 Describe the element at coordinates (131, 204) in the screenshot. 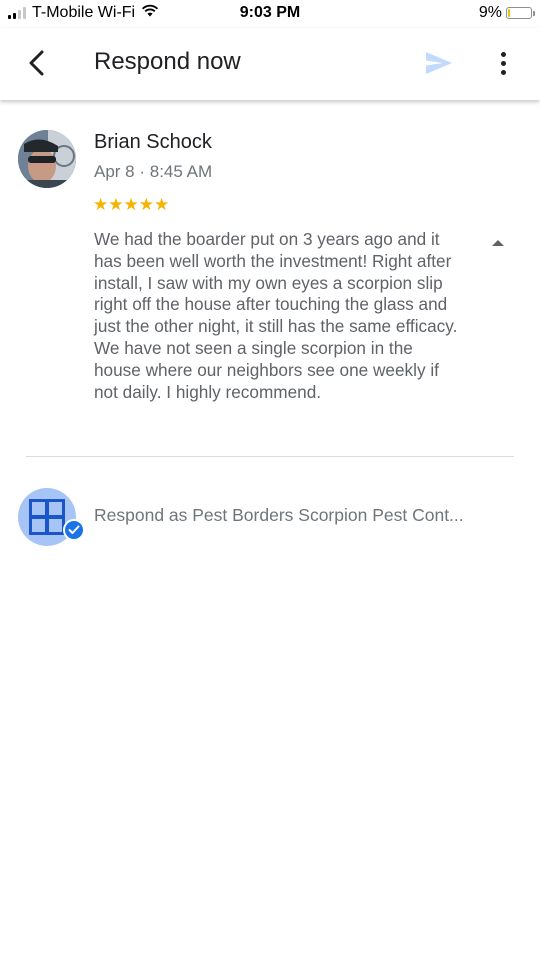

I see `star-rating: ★★★★★` at that location.